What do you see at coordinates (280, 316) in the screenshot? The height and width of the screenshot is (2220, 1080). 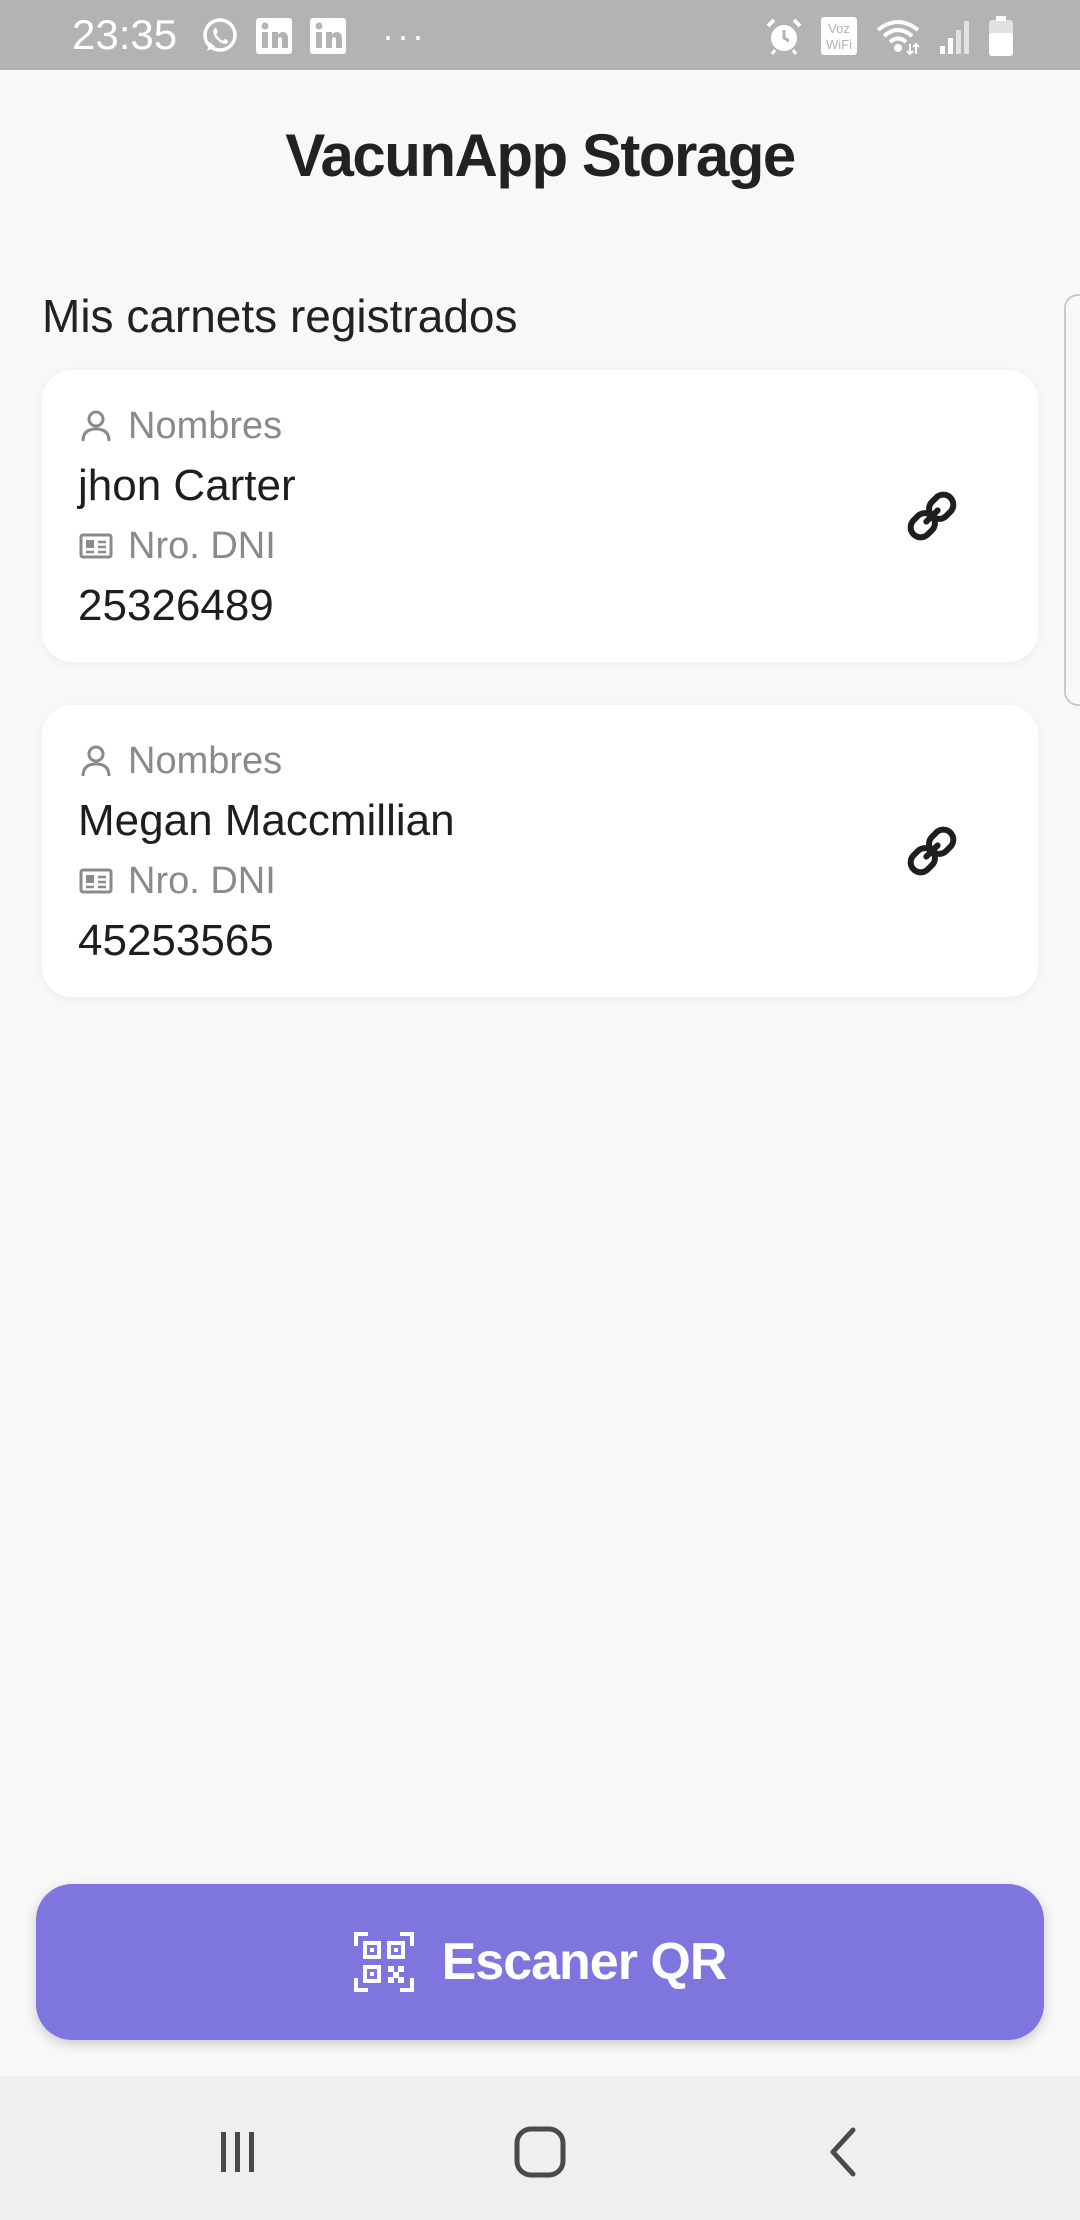 I see `section-title: Mis carnets registrados` at bounding box center [280, 316].